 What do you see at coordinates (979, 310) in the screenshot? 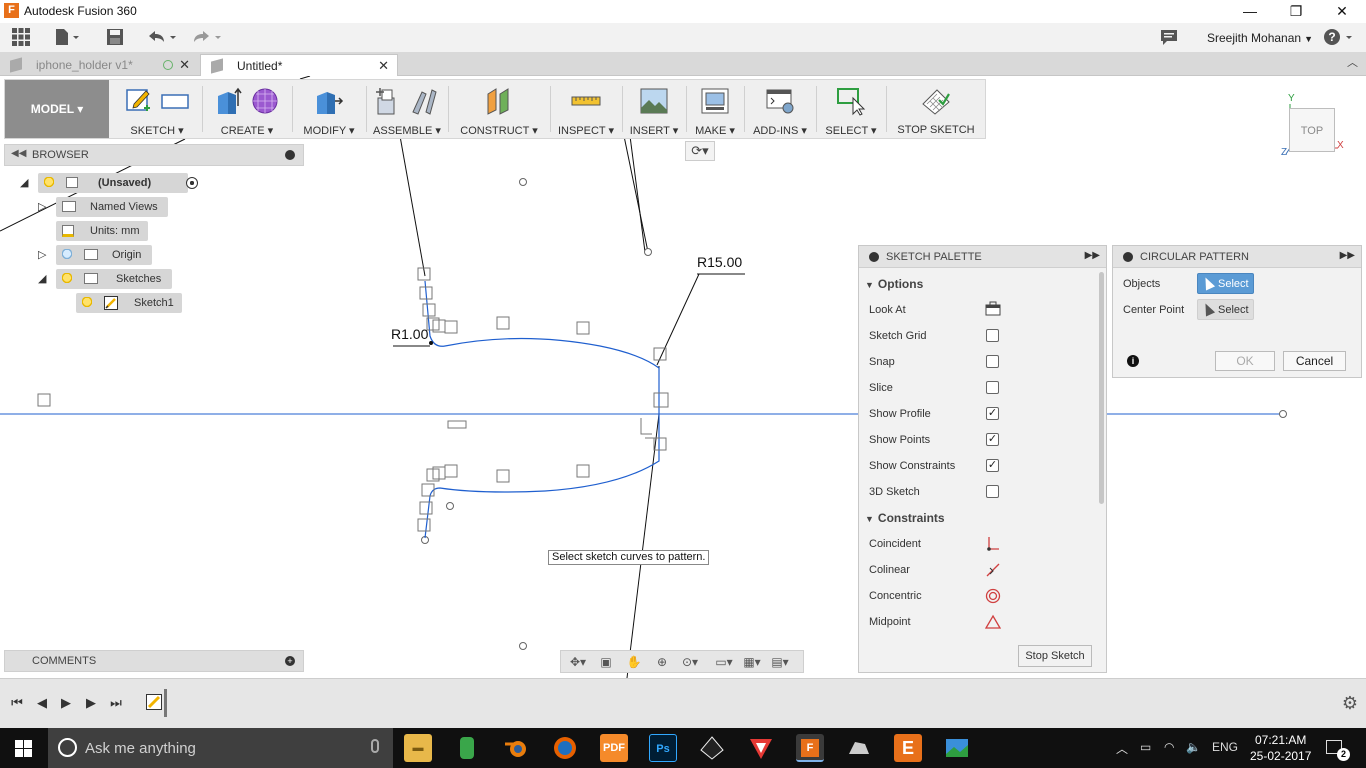
I see `option-look-at: Look At` at bounding box center [979, 310].